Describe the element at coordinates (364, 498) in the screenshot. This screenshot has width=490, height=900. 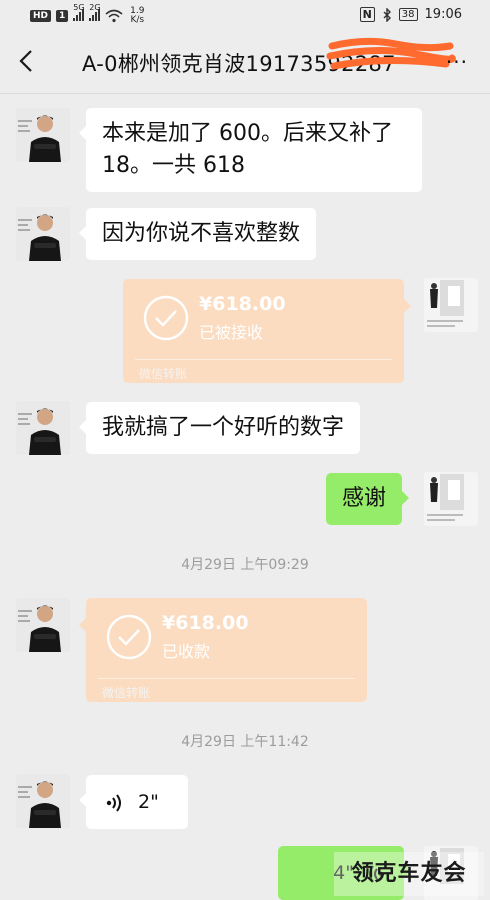
I see `message-text: 感谢` at that location.